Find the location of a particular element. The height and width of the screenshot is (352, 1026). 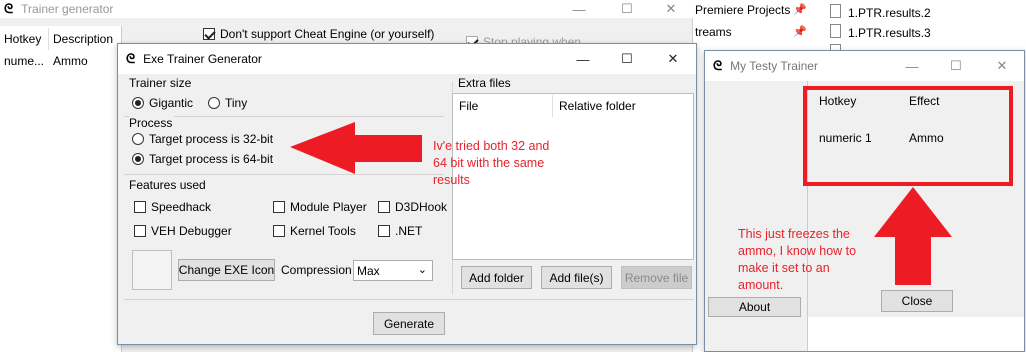

up-arrow-icon is located at coordinates (913, 236).